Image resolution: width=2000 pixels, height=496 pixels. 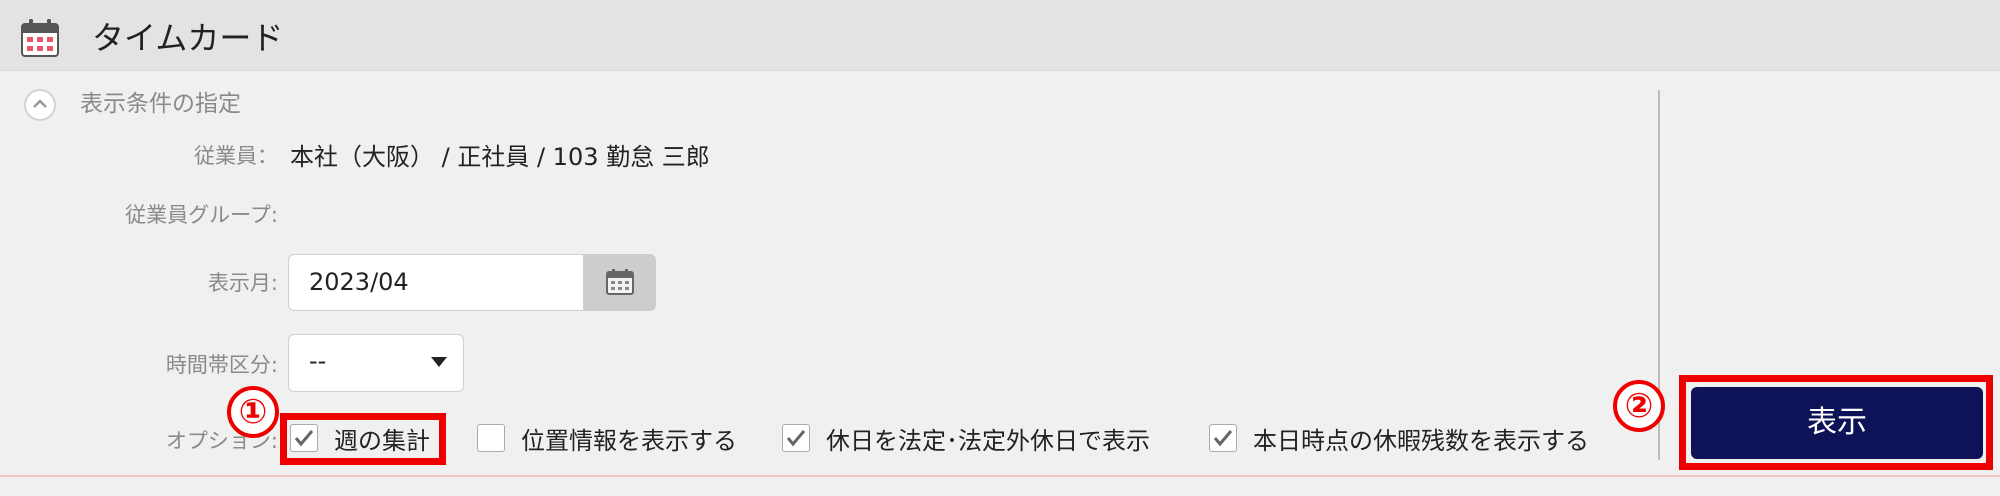 I want to click on employee-group-label: 従業員グループ:, so click(x=201, y=215).